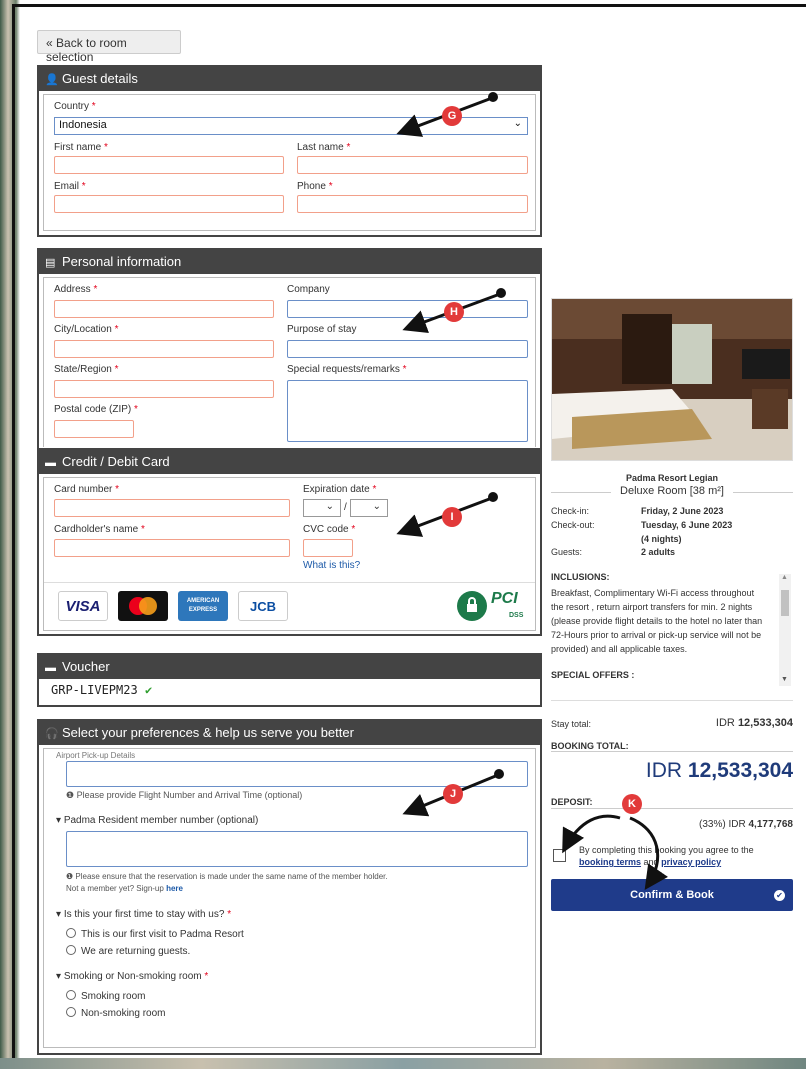 The width and height of the screenshot is (806, 1069). I want to click on secure-lock-icon, so click(472, 606).